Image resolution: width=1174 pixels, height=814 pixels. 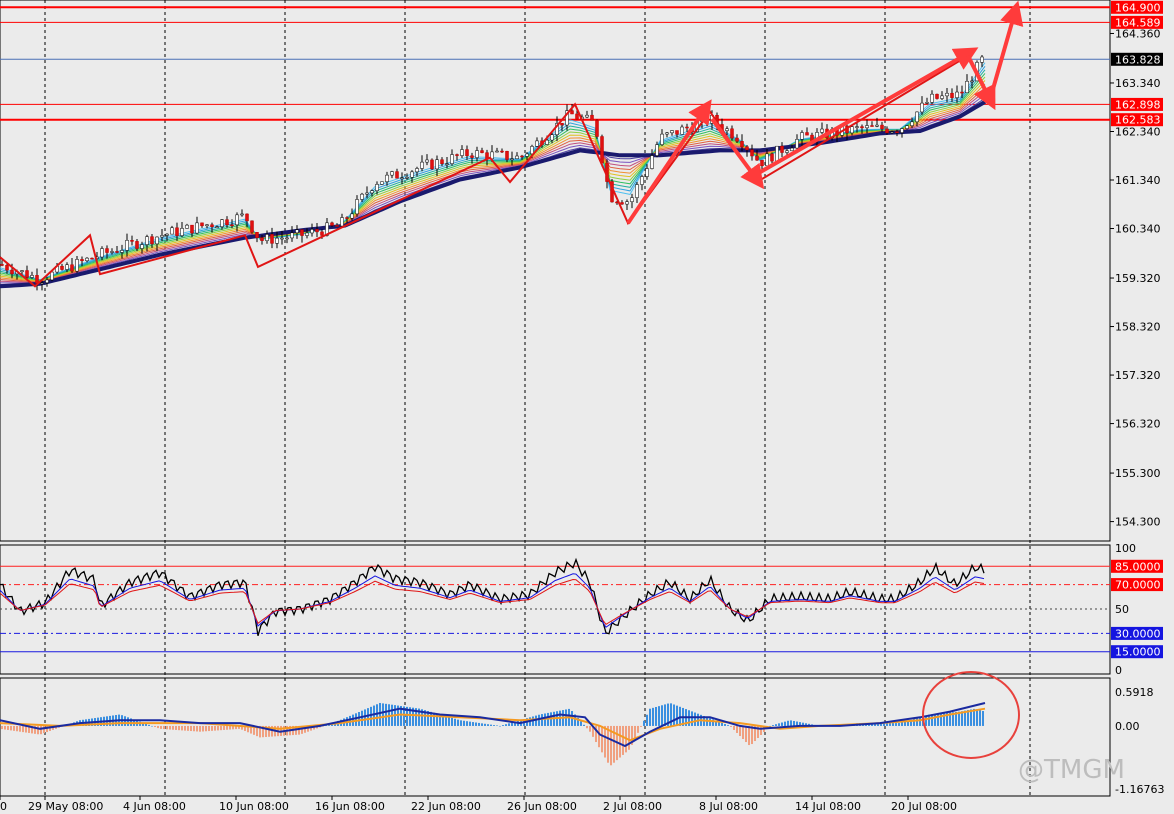 What do you see at coordinates (1138, 59) in the screenshot?
I see `price-badge-label: 163.828` at bounding box center [1138, 59].